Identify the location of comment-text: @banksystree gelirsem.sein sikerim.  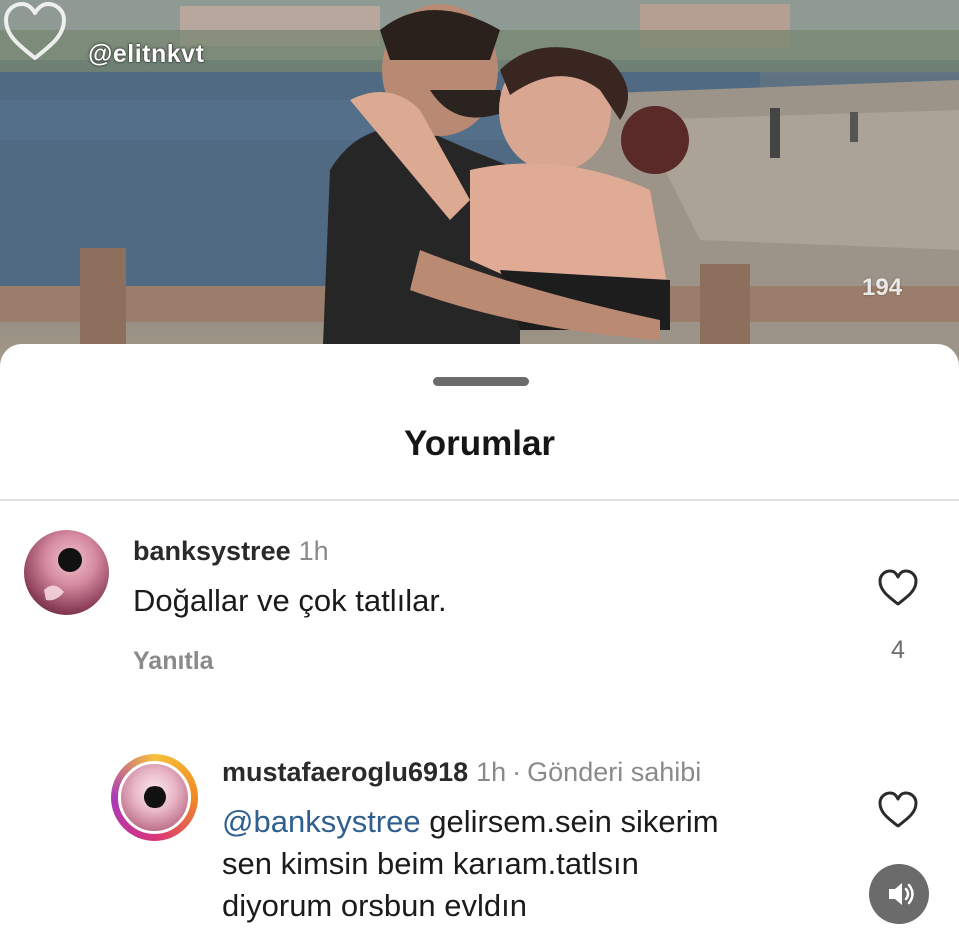
(470, 822).